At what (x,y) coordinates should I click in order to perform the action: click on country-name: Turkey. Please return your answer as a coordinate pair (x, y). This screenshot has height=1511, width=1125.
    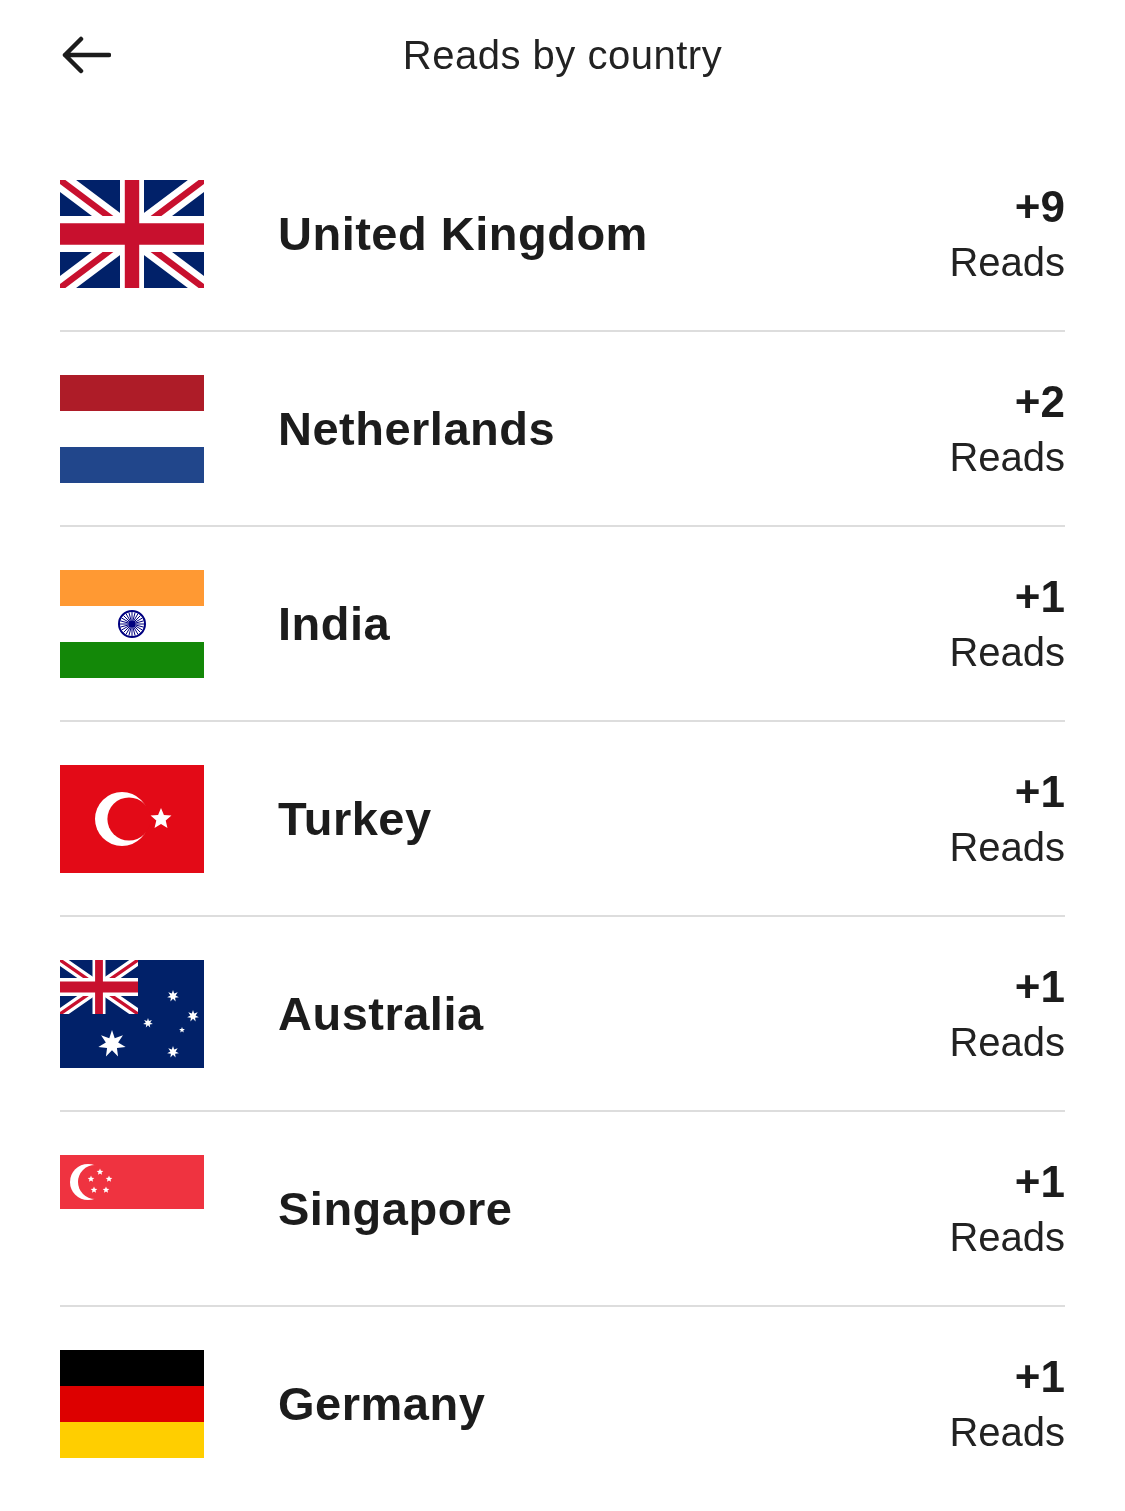
    Looking at the image, I should click on (355, 818).